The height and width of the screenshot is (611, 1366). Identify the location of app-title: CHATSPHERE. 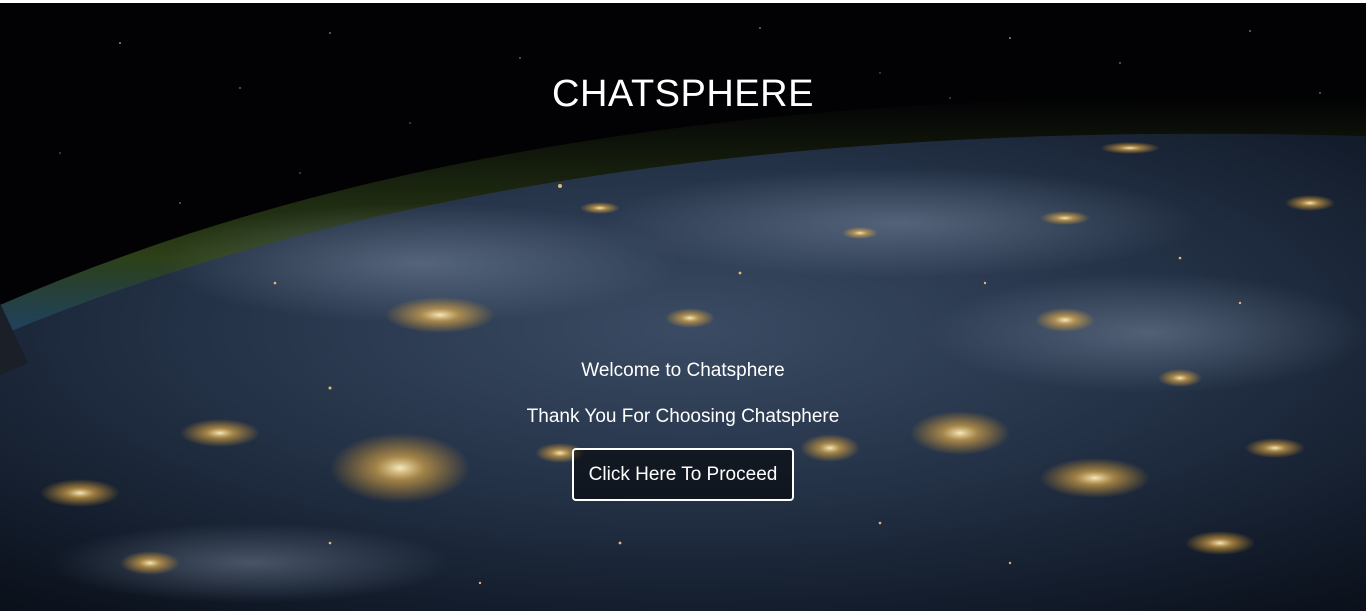
(683, 94).